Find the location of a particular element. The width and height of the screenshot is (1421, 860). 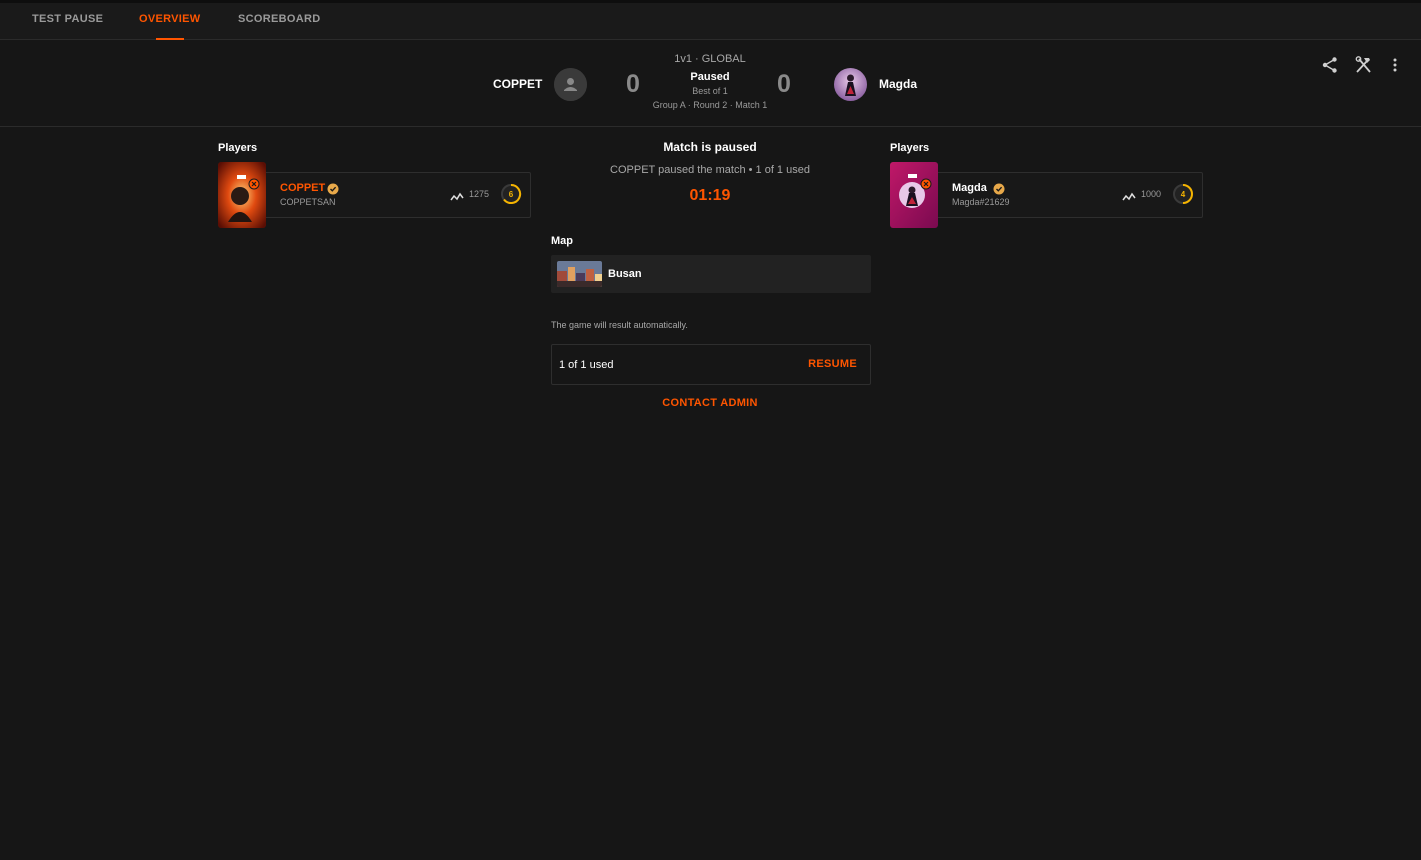

player-name: COPPET is located at coordinates (302, 188).